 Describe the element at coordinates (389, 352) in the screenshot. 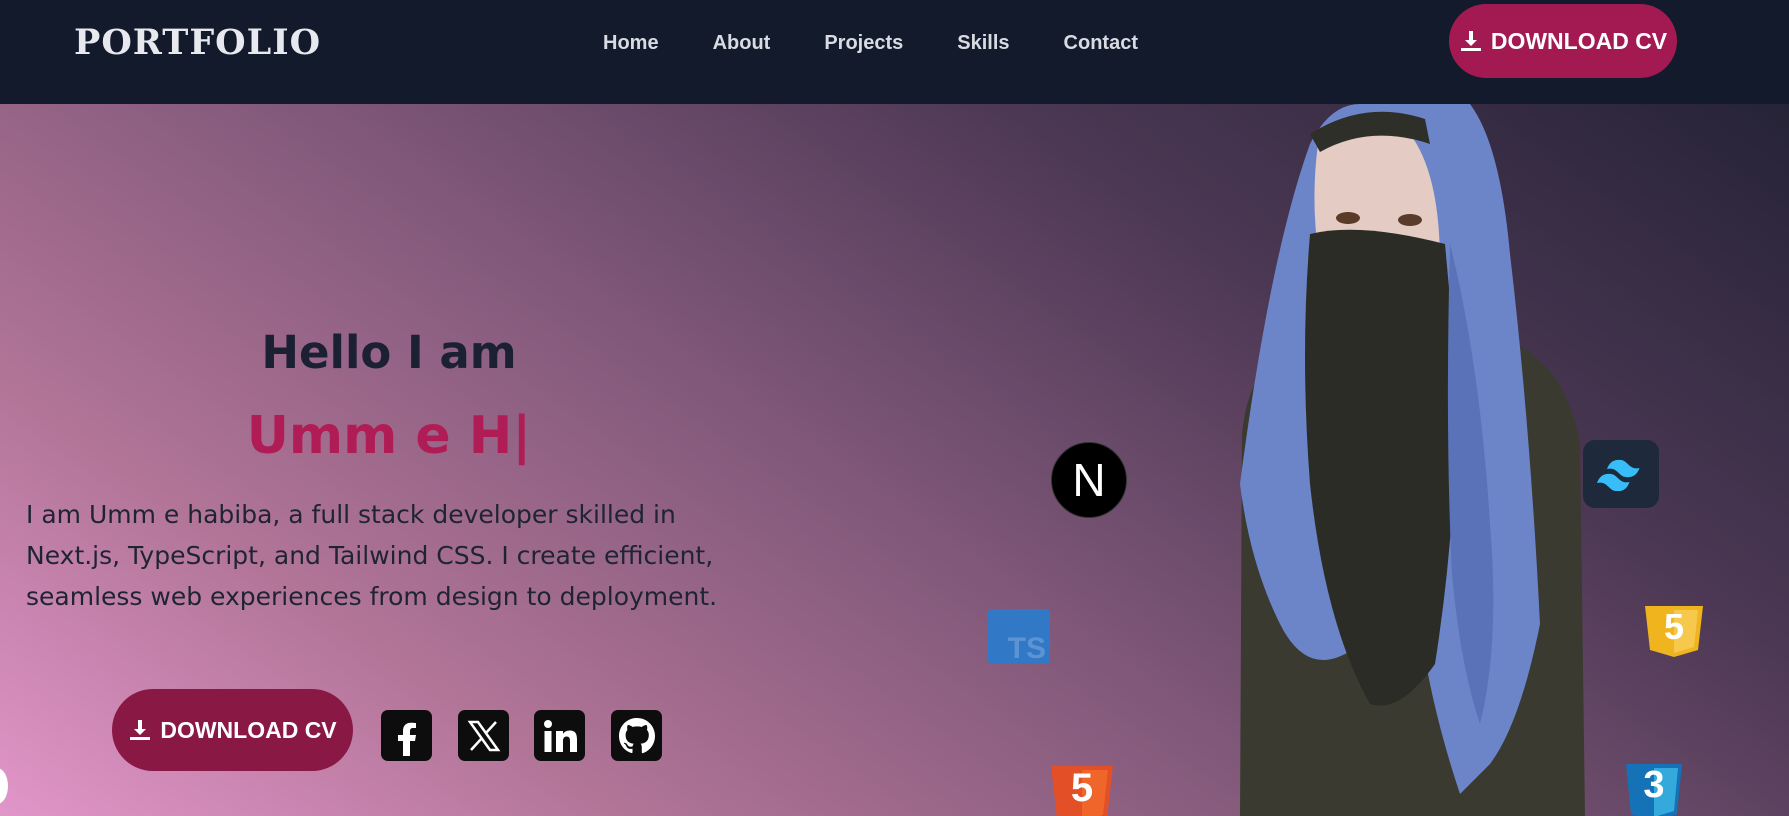

I see `hero-greeting: Hello I am` at that location.